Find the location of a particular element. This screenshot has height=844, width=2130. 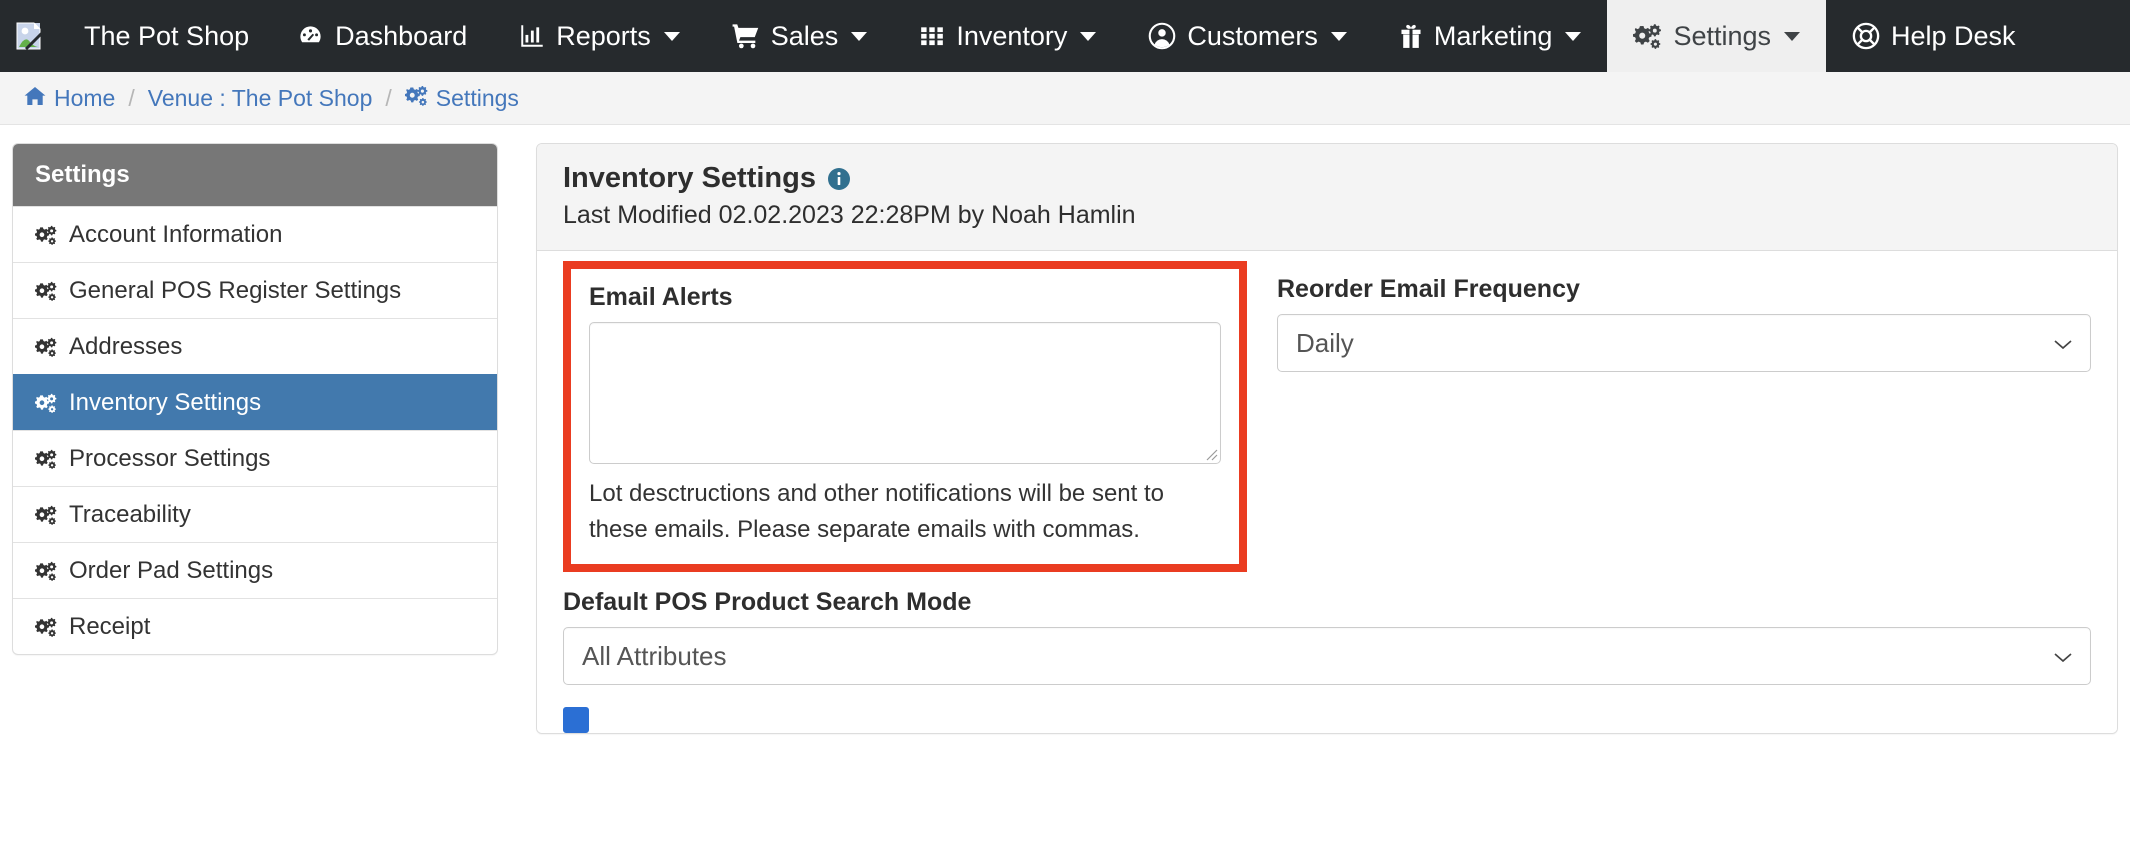

sidebar-item-traceability: Traceability is located at coordinates (255, 514).